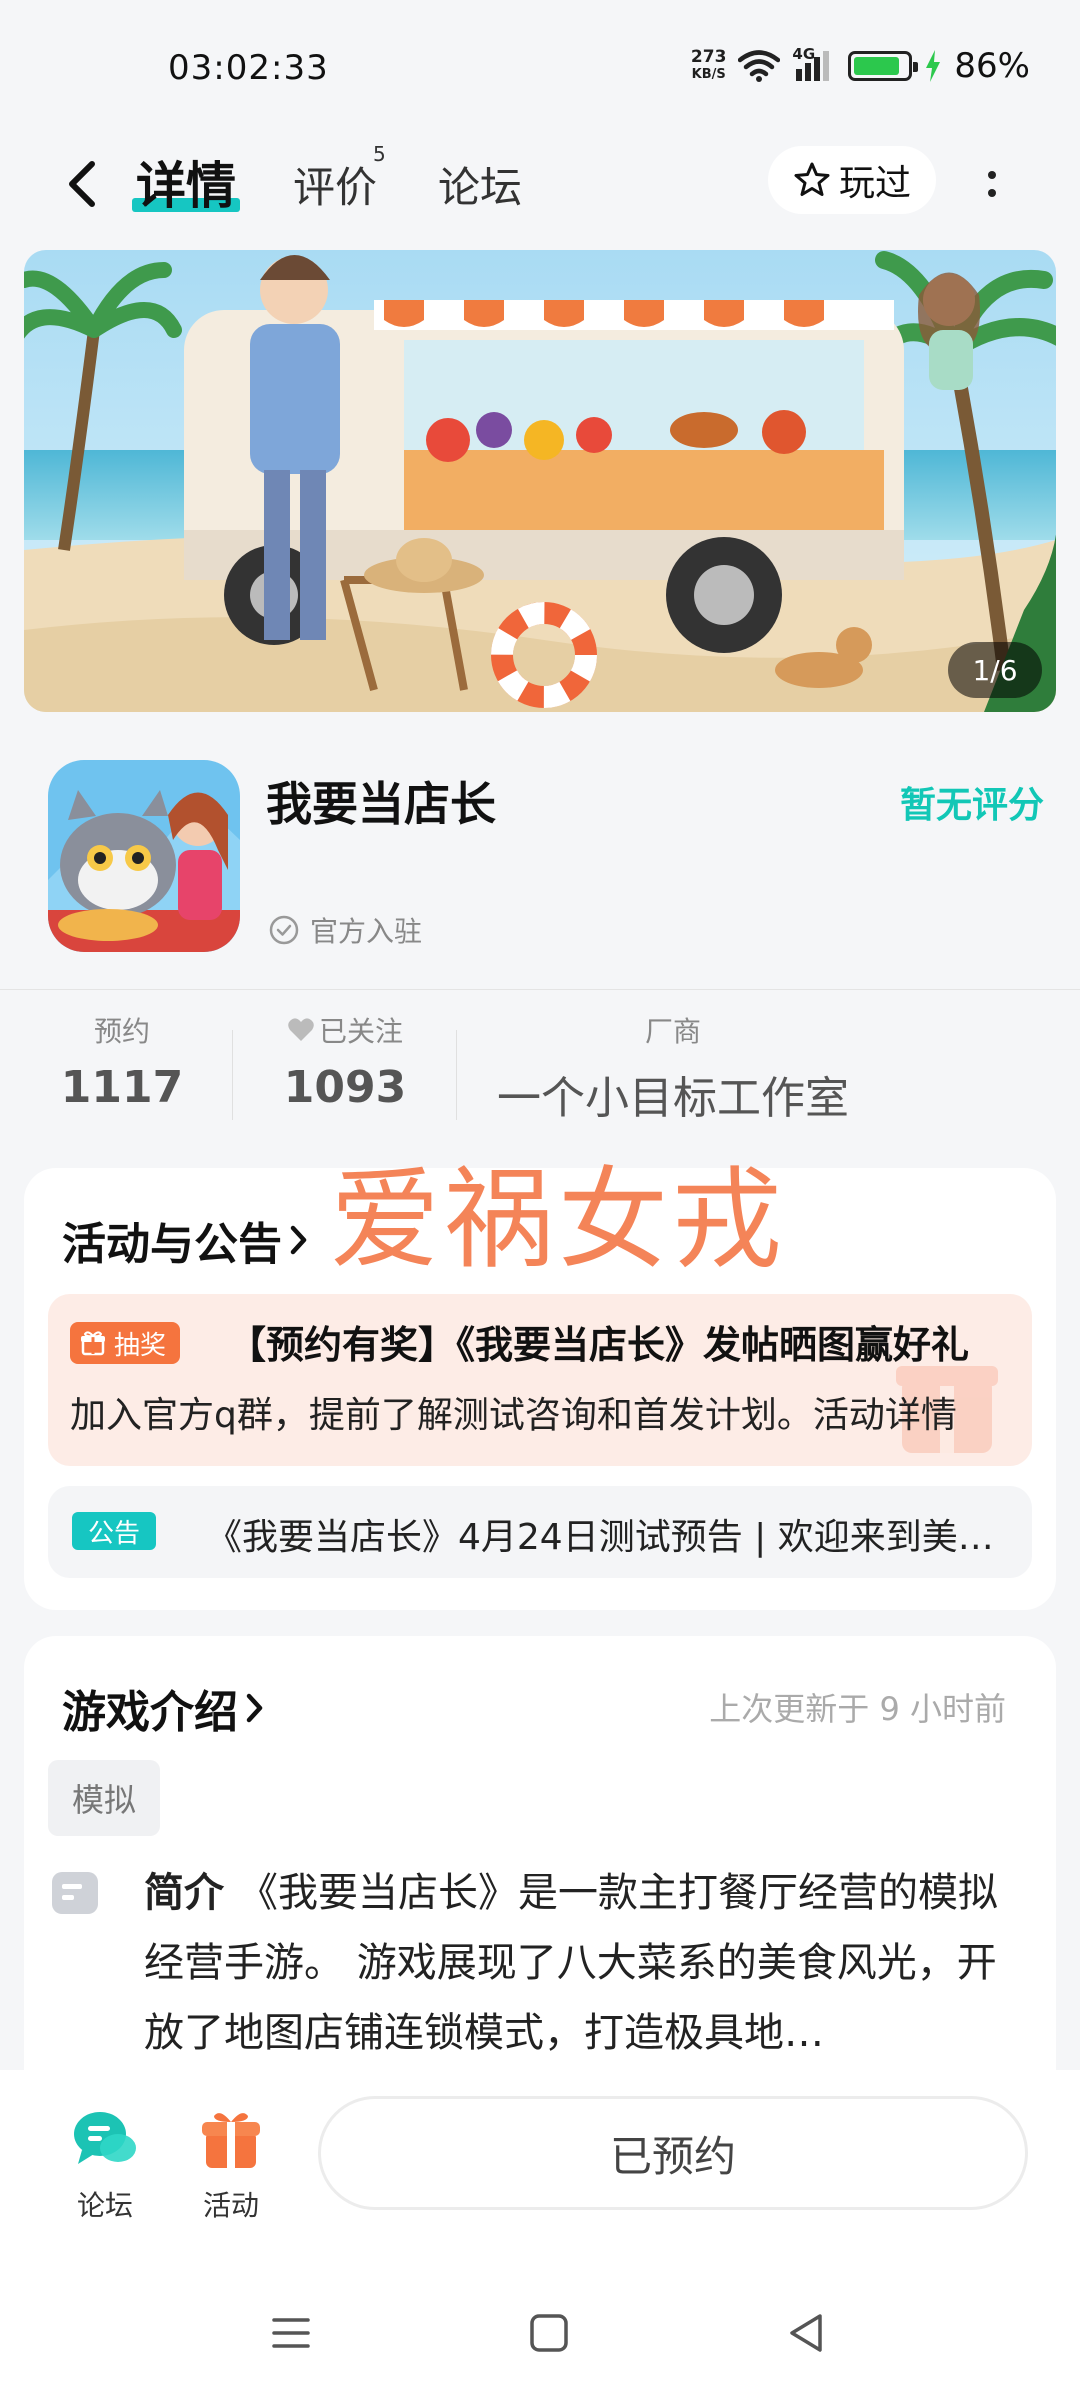 This screenshot has height=2400, width=1080. I want to click on stat-reservations-value: 1117, so click(122, 1087).